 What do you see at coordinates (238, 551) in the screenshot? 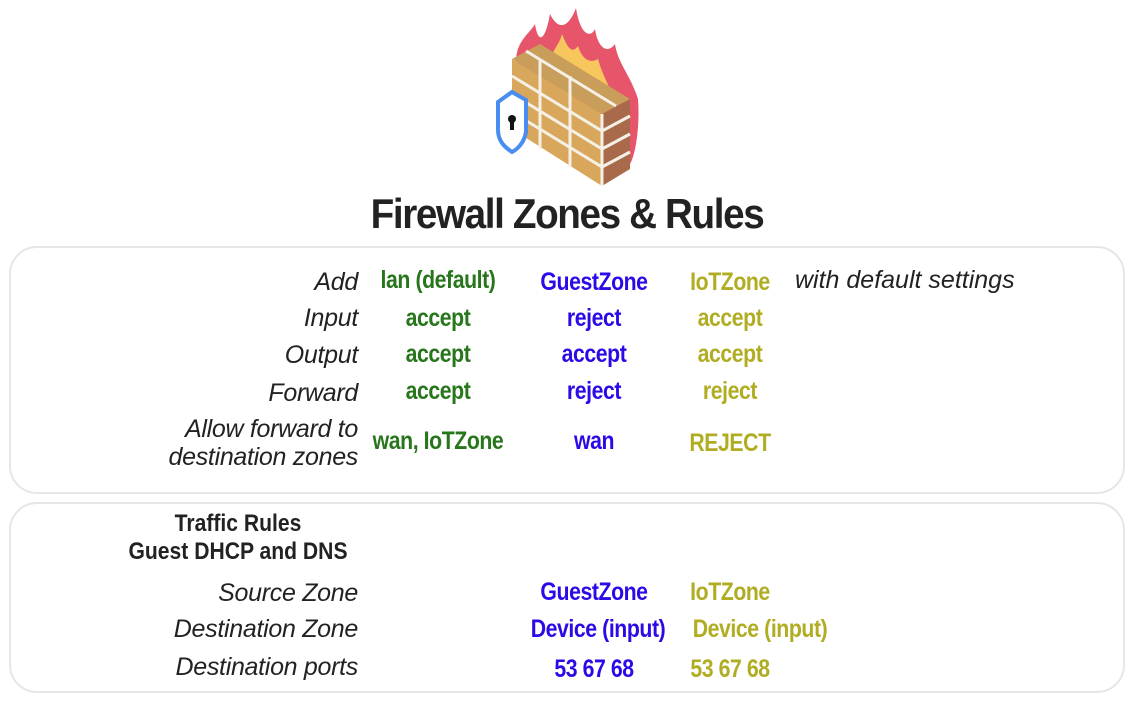
I see `traffic-rules-subheading: Guest DHCP and DNS` at bounding box center [238, 551].